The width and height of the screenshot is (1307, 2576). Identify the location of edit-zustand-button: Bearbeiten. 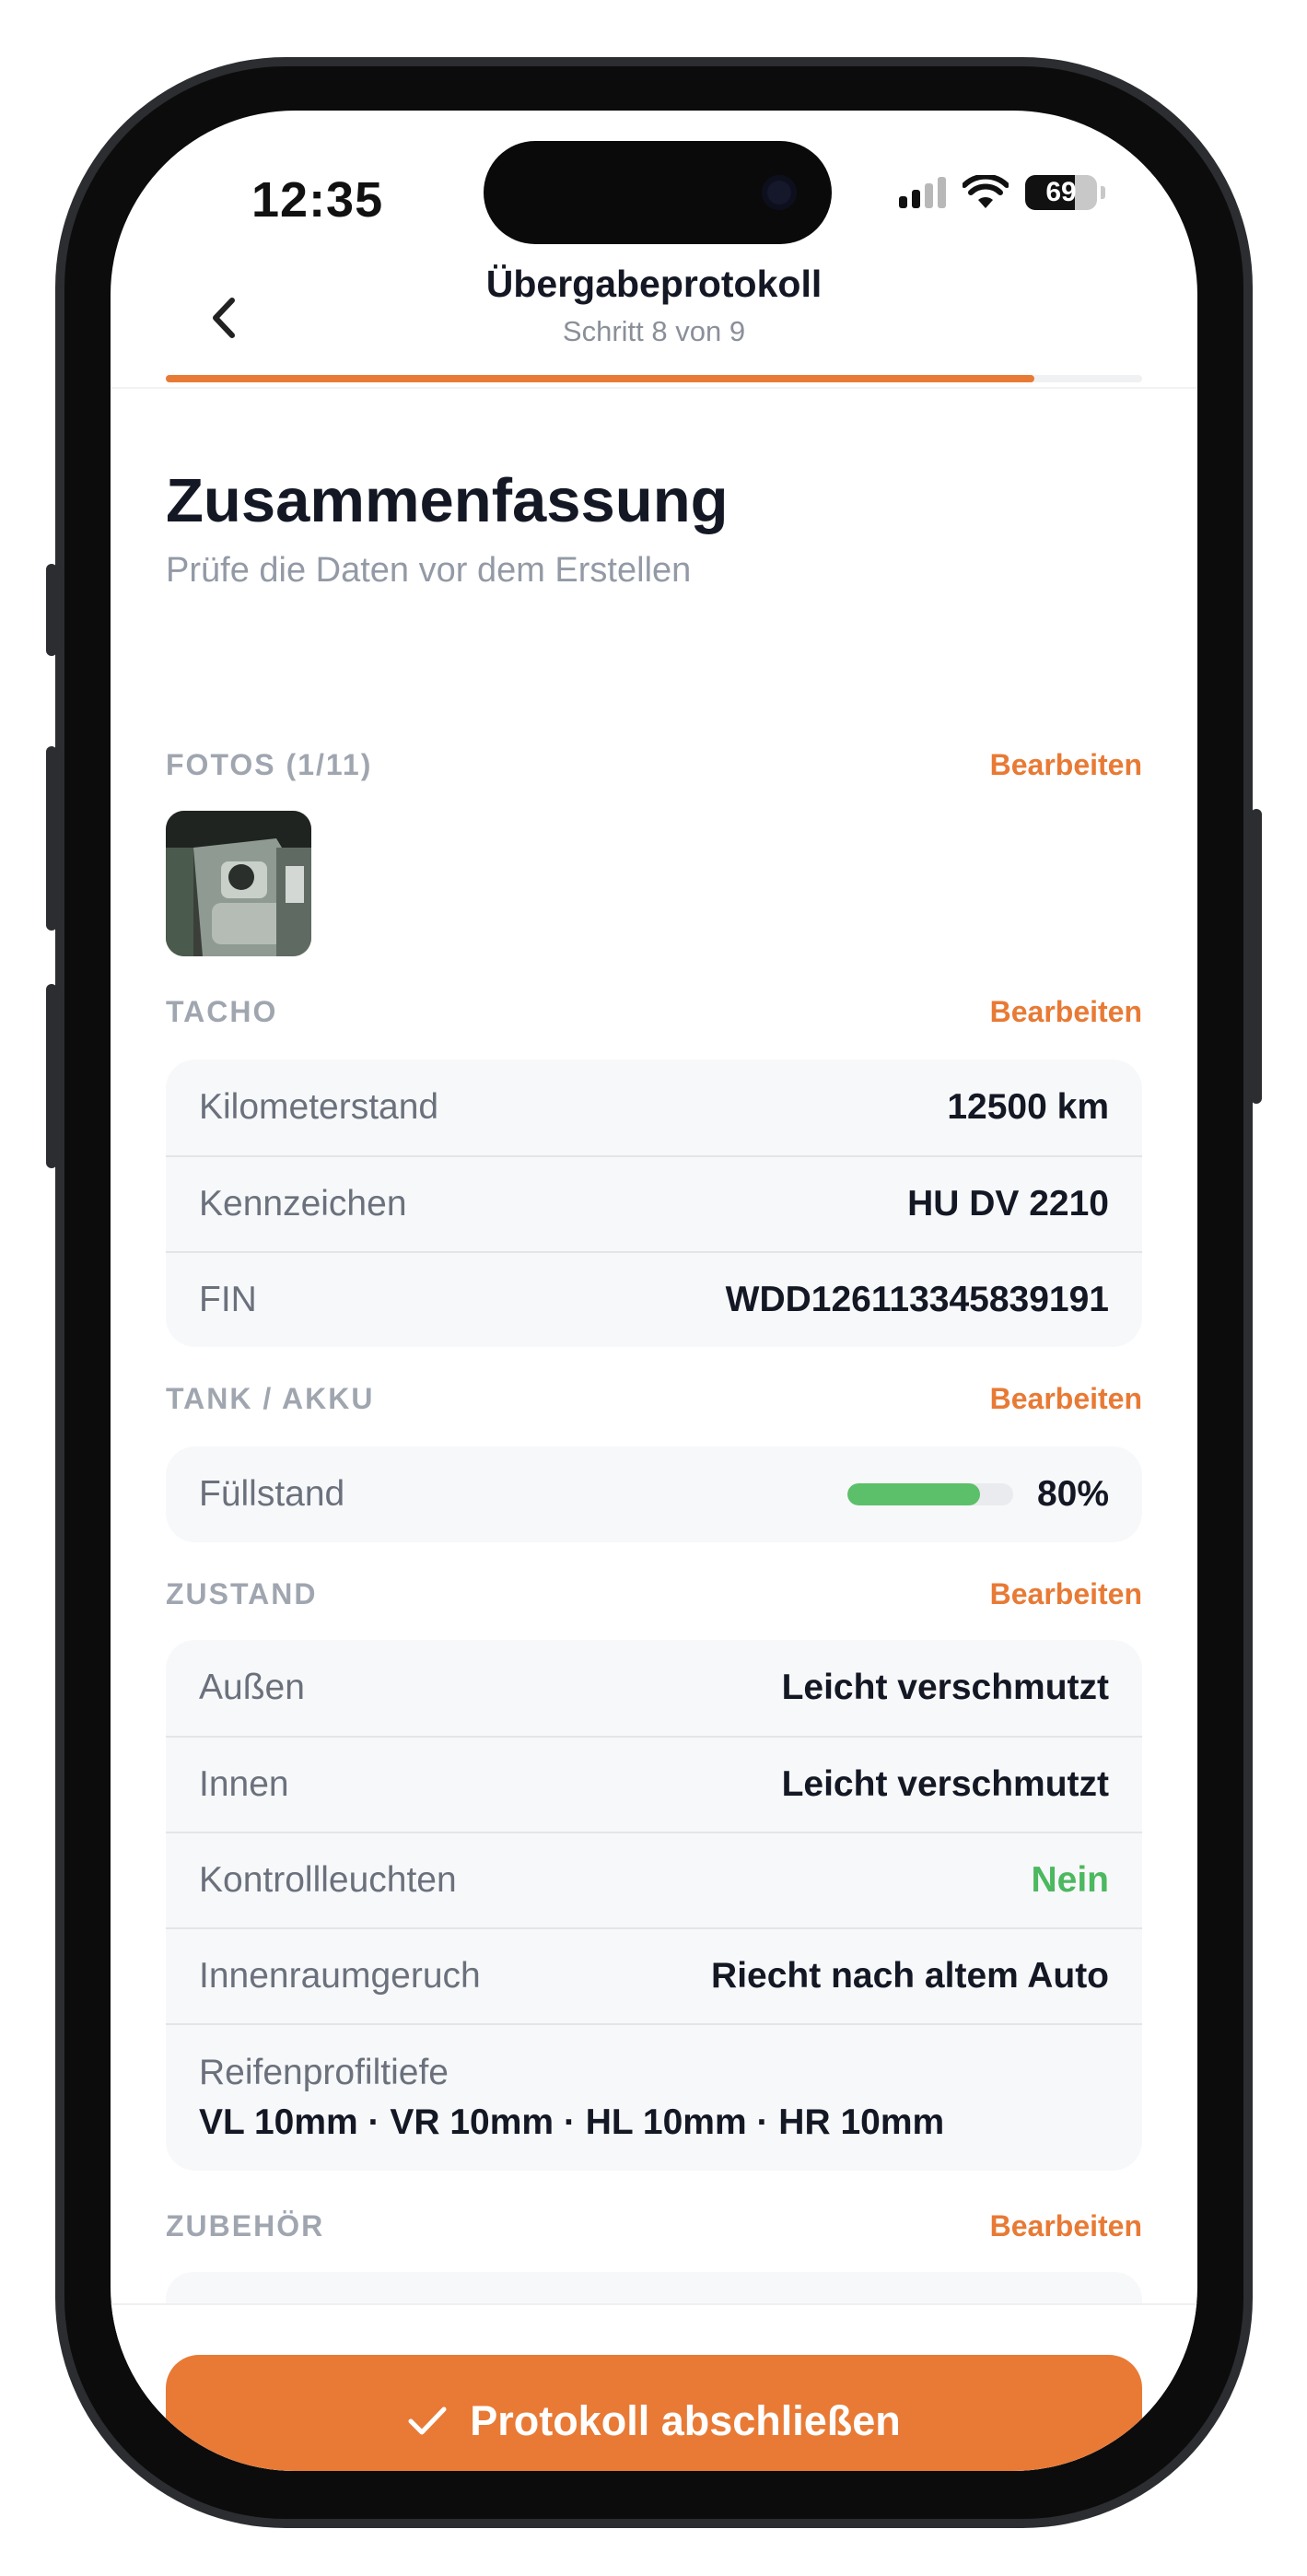
(1066, 1594).